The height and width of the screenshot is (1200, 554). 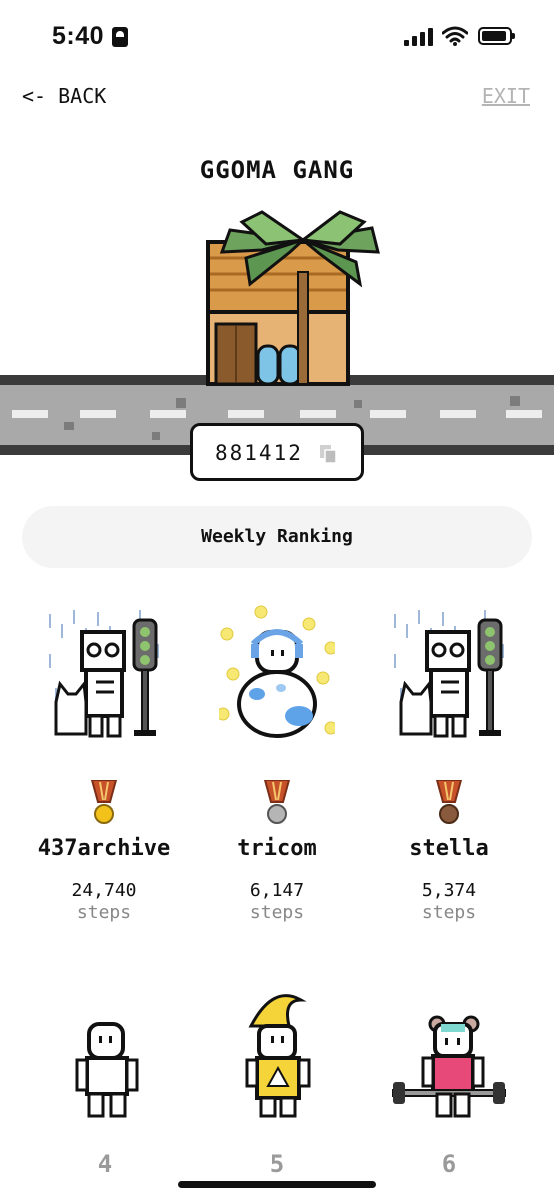 What do you see at coordinates (104, 764) in the screenshot?
I see `podium-first: 437archive 24,740 steps` at bounding box center [104, 764].